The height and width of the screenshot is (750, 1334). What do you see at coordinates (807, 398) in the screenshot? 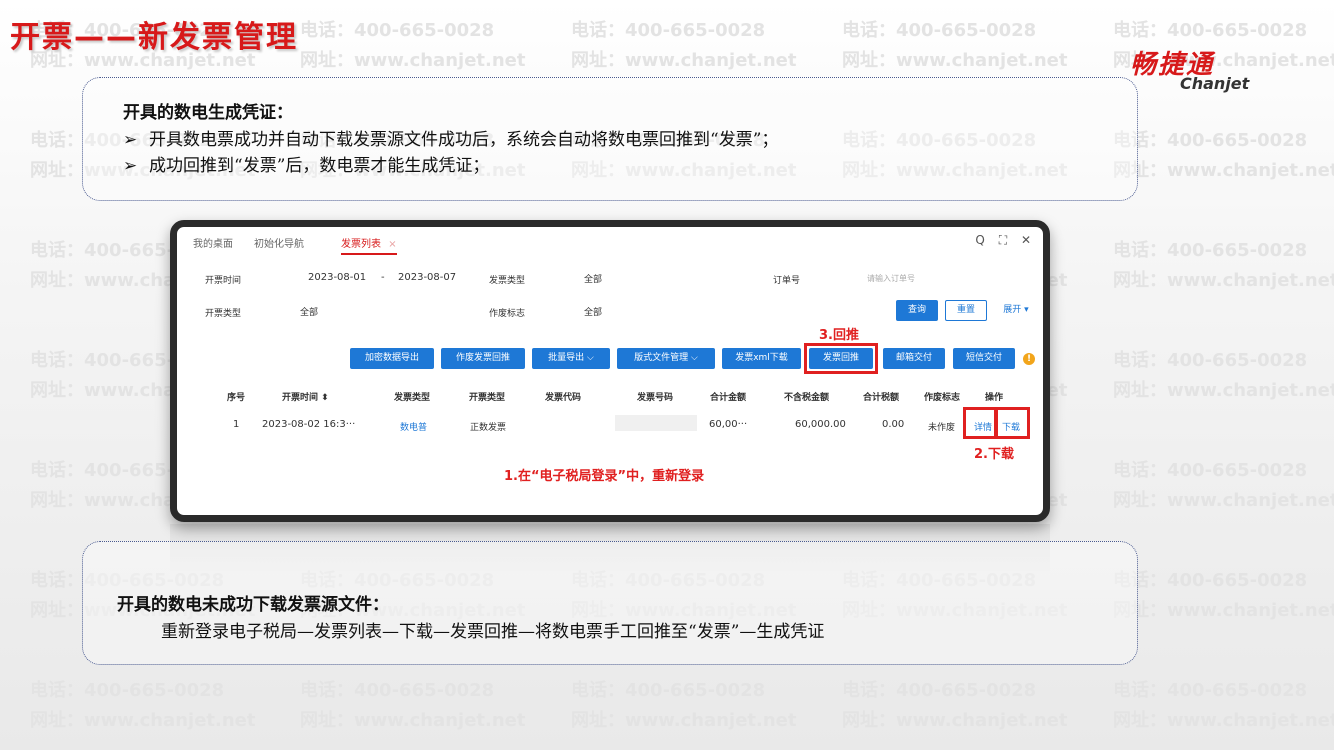
I see `col-net-amount: 不含税金额` at bounding box center [807, 398].